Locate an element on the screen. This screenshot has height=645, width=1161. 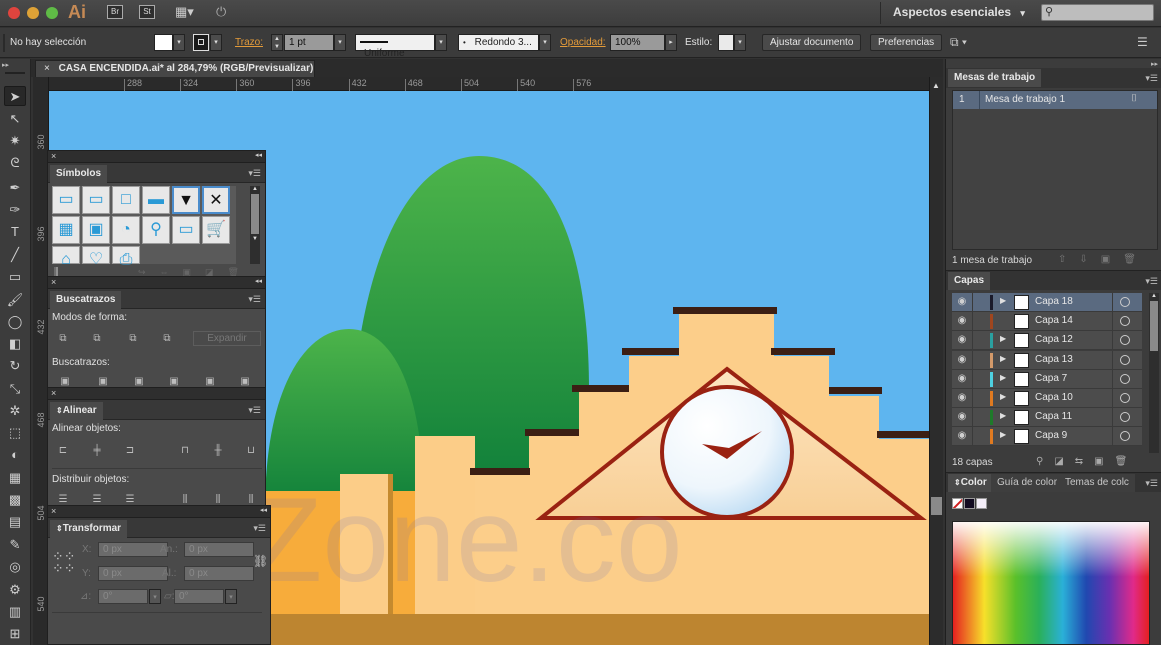
rotate-tool: ↻ is located at coordinates (15, 366).